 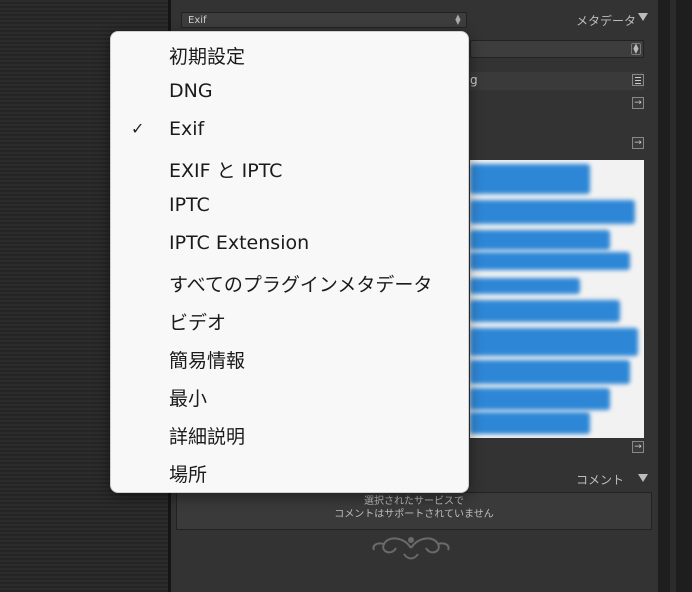 What do you see at coordinates (289, 168) in the screenshot?
I see `menu-item: EXIF と IPTC` at bounding box center [289, 168].